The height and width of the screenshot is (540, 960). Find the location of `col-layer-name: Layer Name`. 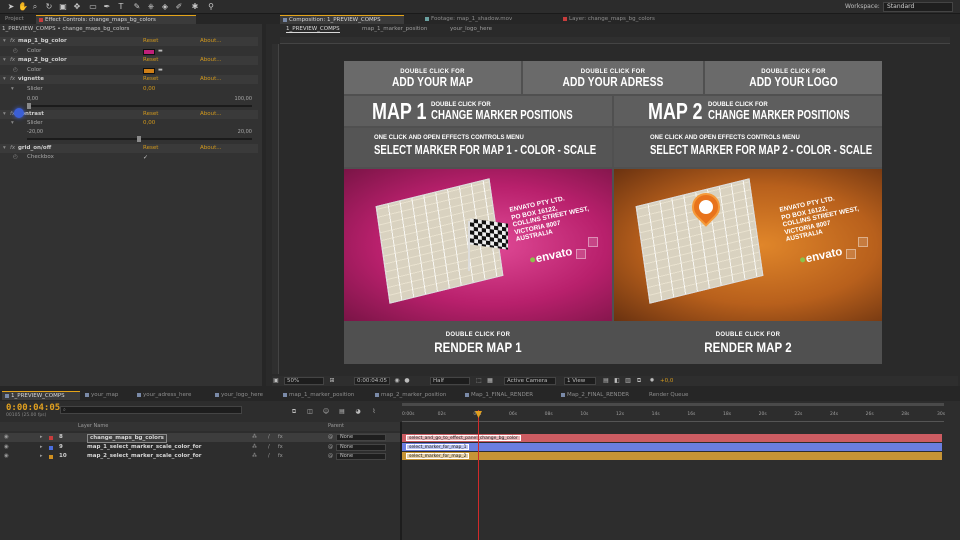

col-layer-name: Layer Name is located at coordinates (93, 426).